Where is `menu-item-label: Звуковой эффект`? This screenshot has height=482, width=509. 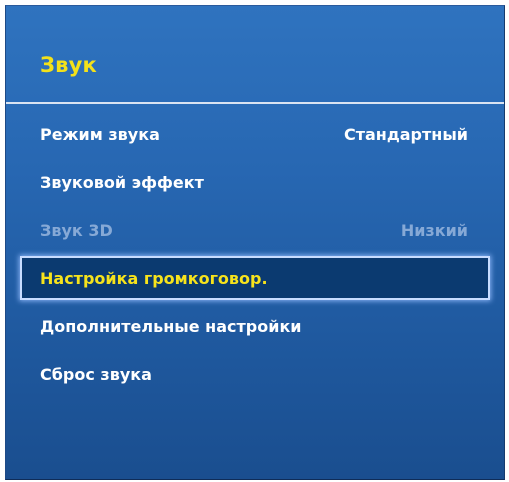
menu-item-label: Звуковой эффект is located at coordinates (122, 182).